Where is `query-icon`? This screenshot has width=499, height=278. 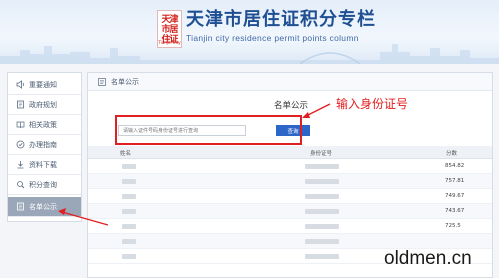 query-icon is located at coordinates (20, 184).